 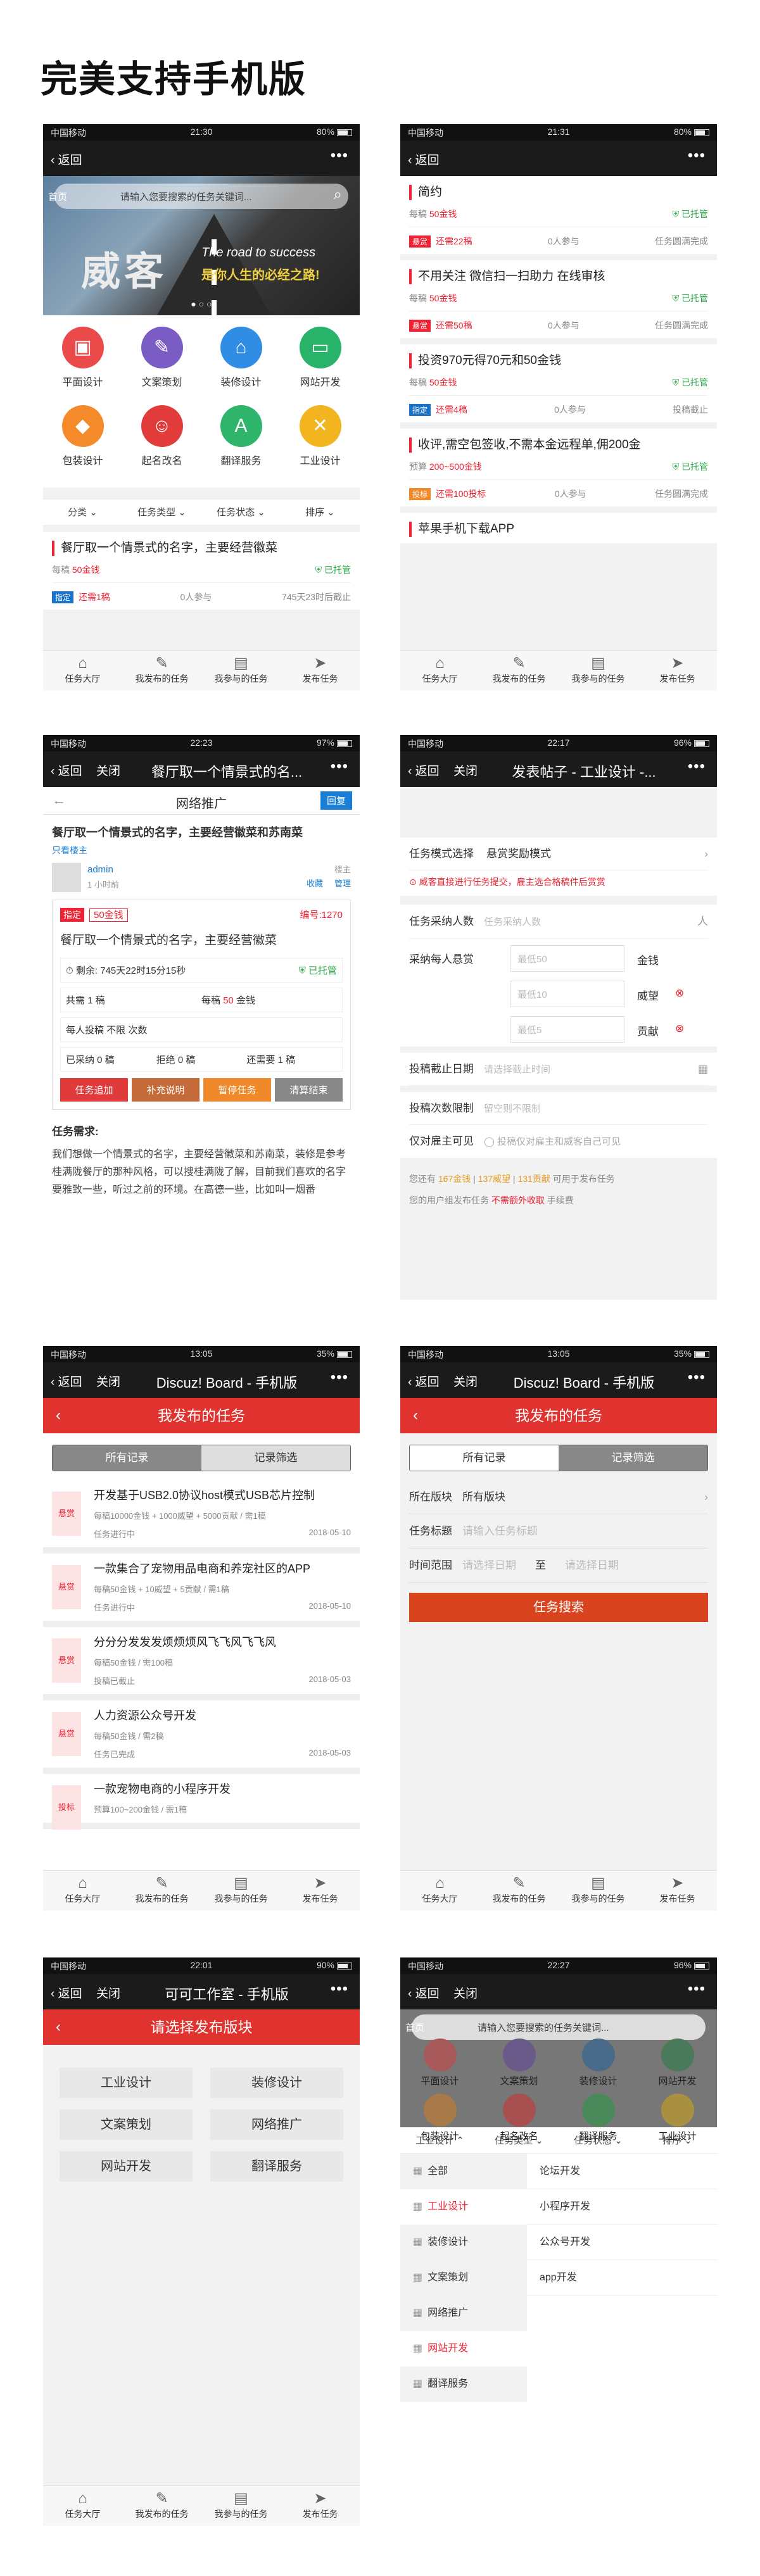 What do you see at coordinates (489, 1565) in the screenshot?
I see `start-date-input: 请选择日期` at bounding box center [489, 1565].